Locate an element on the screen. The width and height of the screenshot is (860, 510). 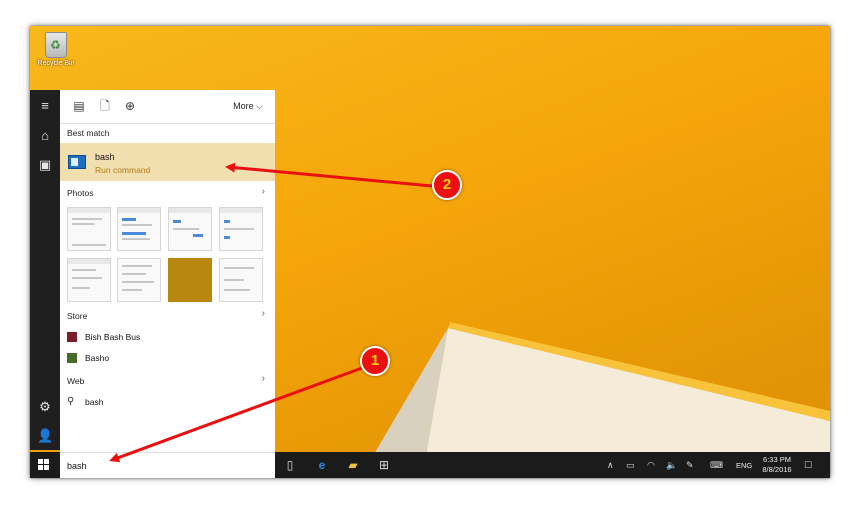
keyboard-icon: ⌨ is located at coordinates (716, 465).